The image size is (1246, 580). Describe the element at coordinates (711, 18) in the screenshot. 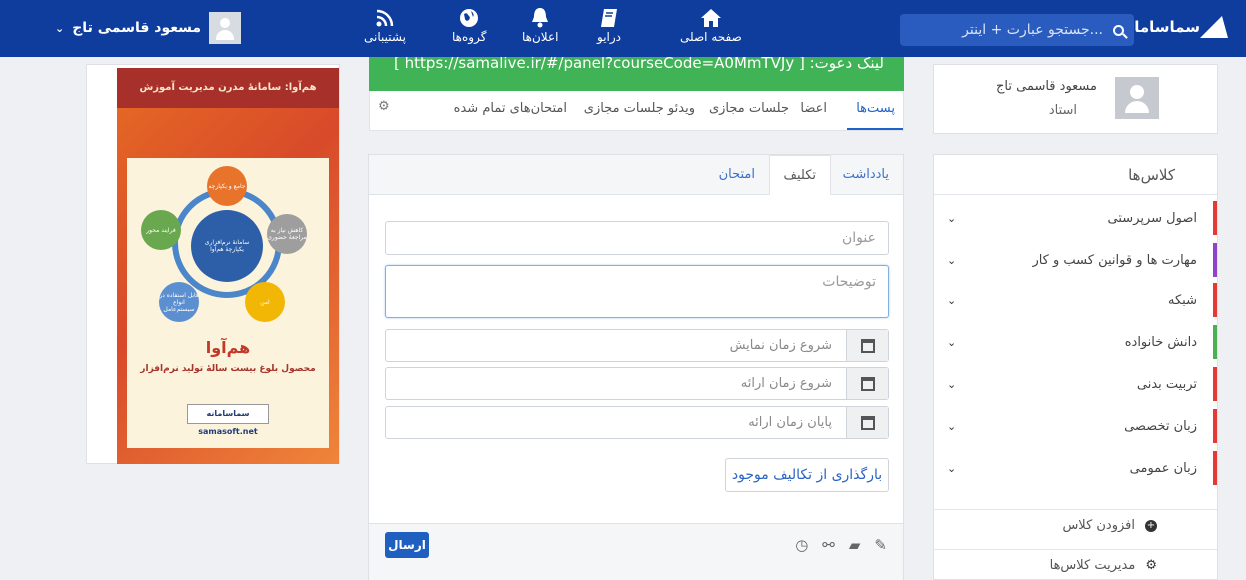

I see `home-icon` at that location.